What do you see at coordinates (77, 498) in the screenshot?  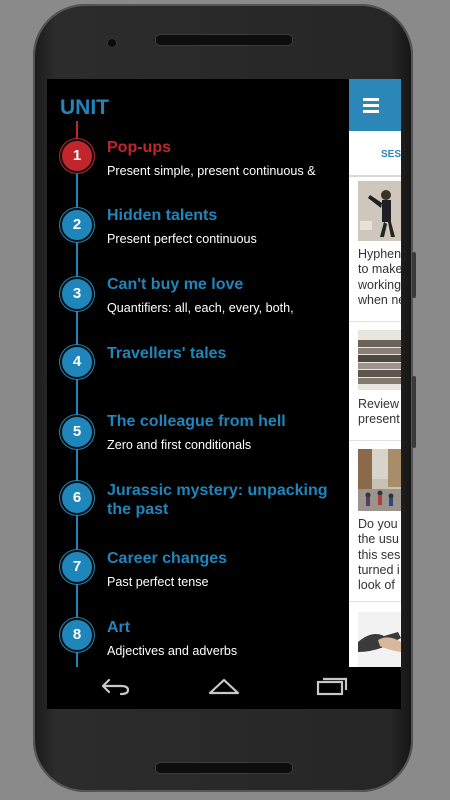 I see `unit-number-badge: 6` at bounding box center [77, 498].